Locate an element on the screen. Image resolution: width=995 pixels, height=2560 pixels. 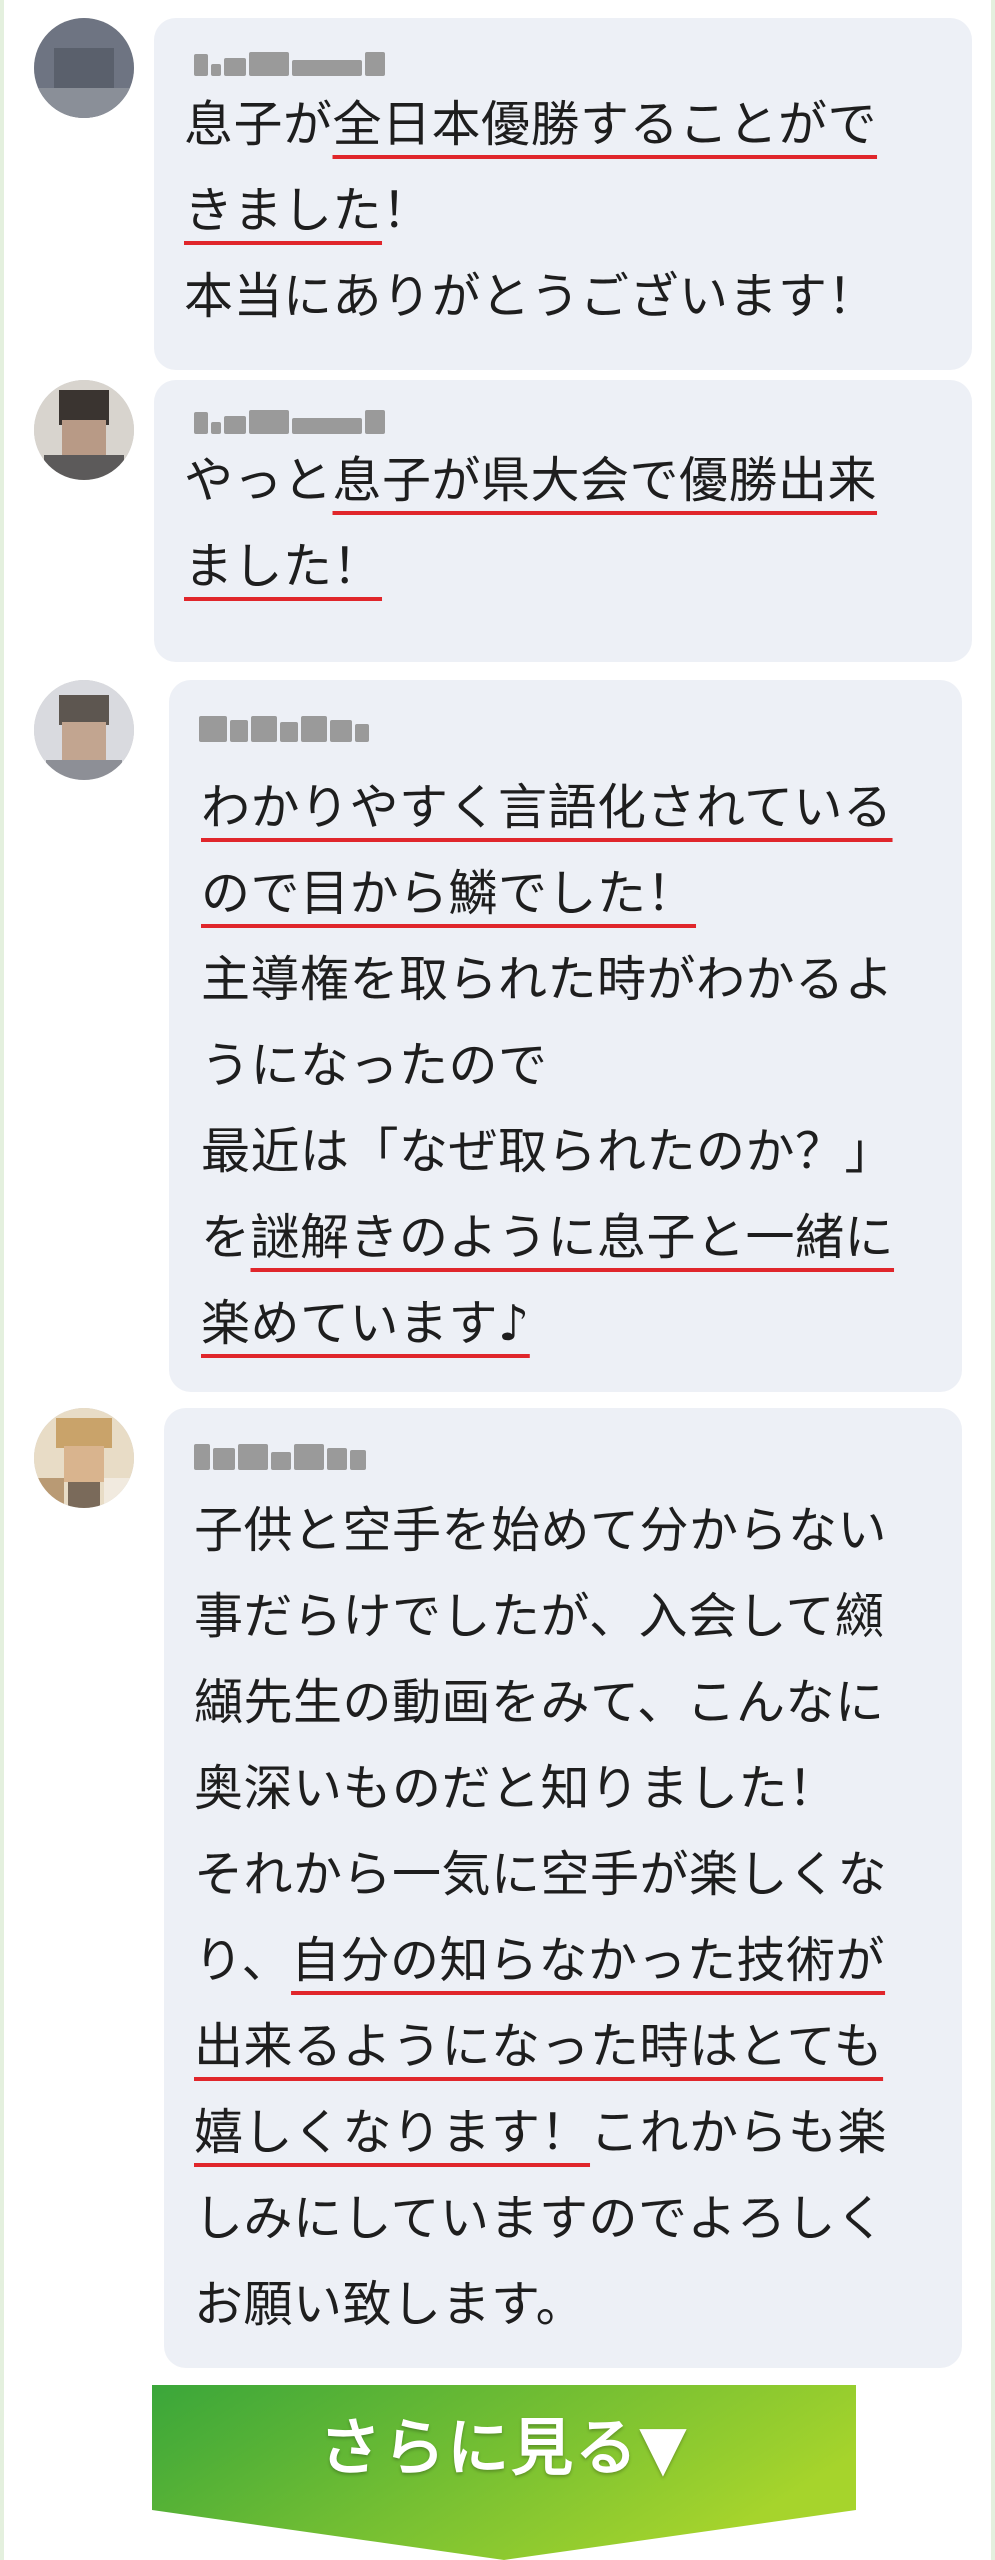
review-text-line: やっと息子が県大会で優勝出来 is located at coordinates (531, 480).